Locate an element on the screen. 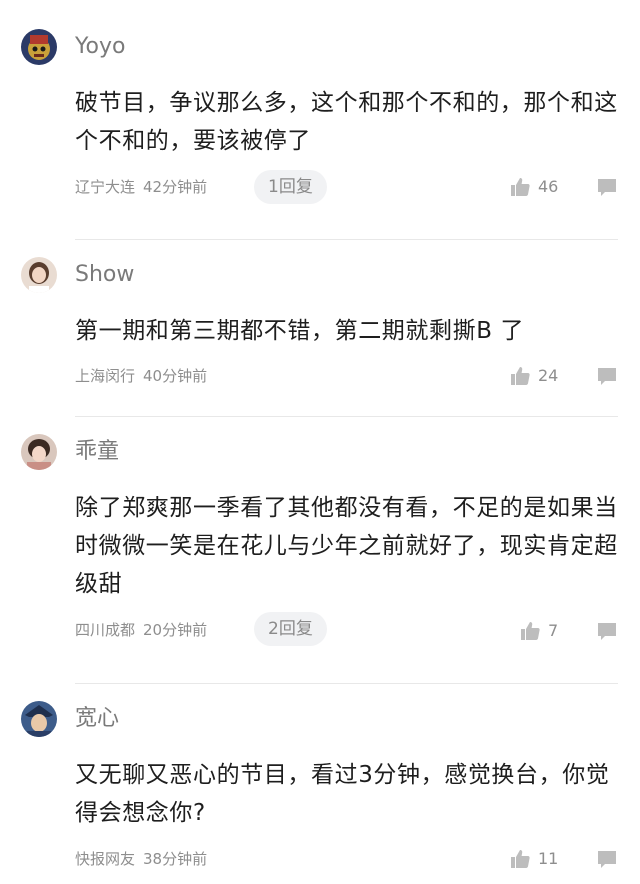 Image resolution: width=640 pixels, height=884 pixels. timestamp: 40分钟前 is located at coordinates (175, 376).